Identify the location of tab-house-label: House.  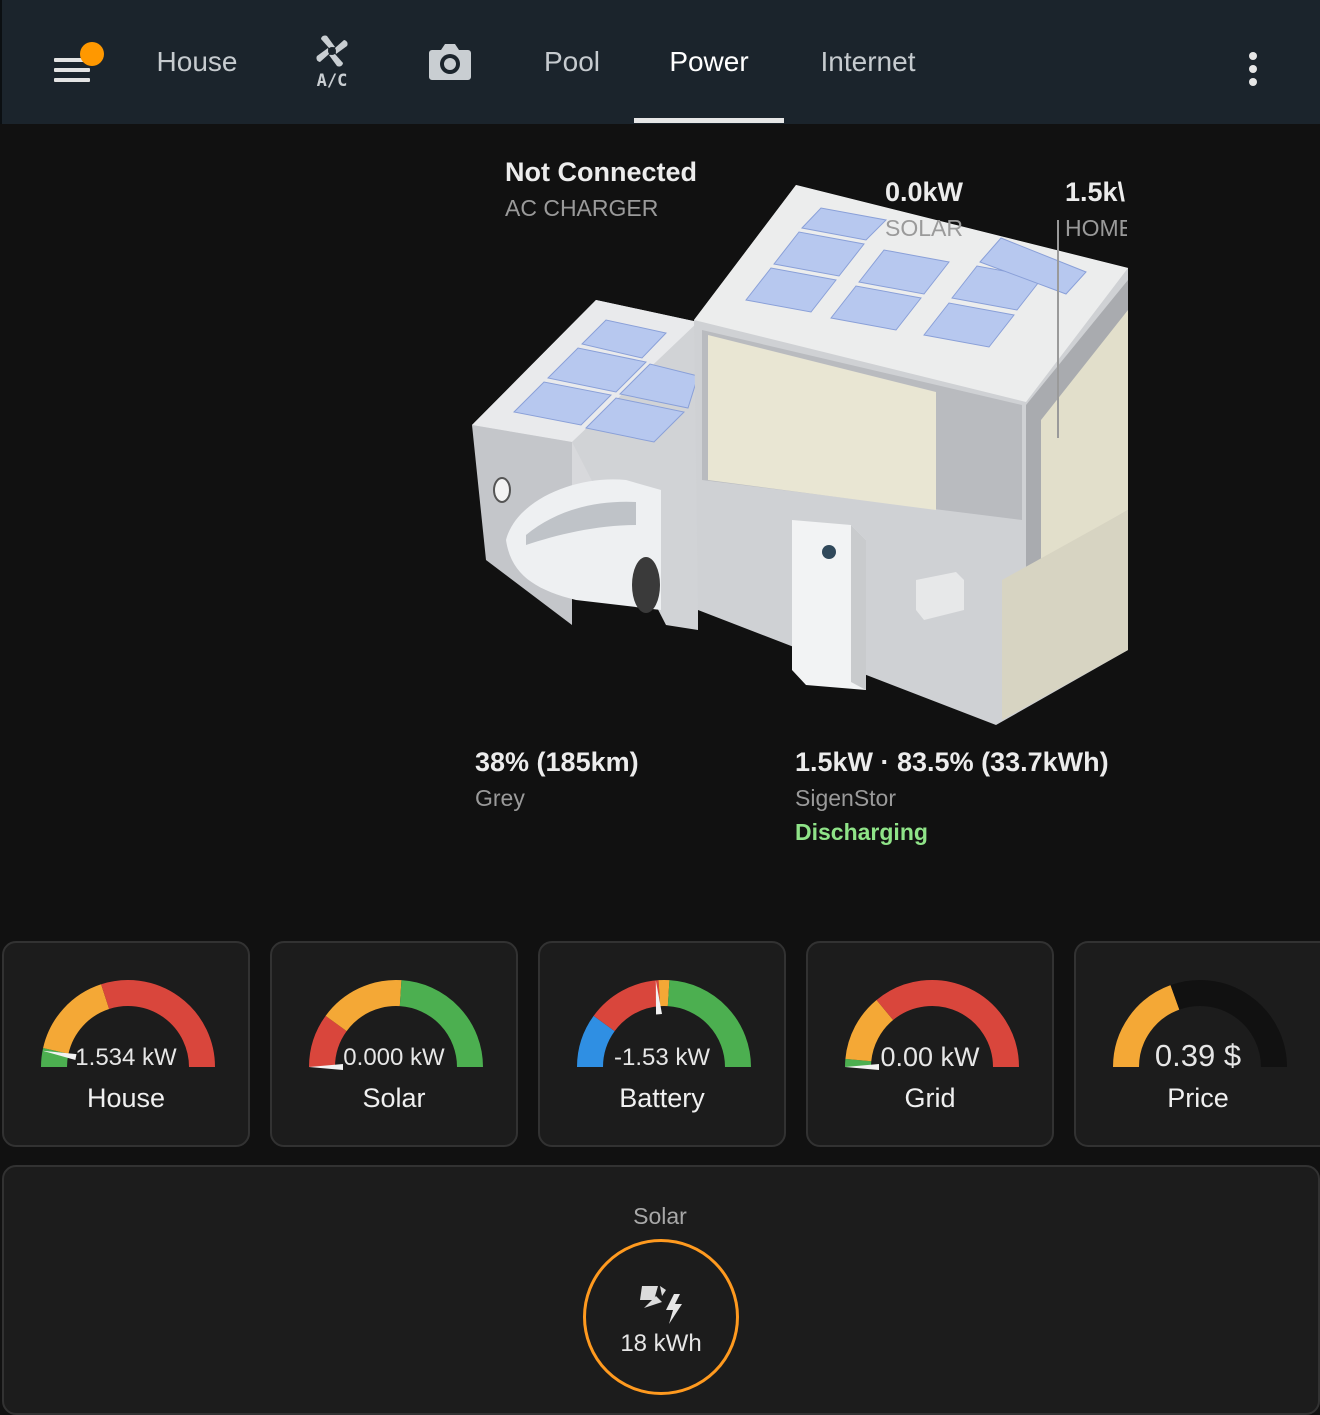
(197, 62).